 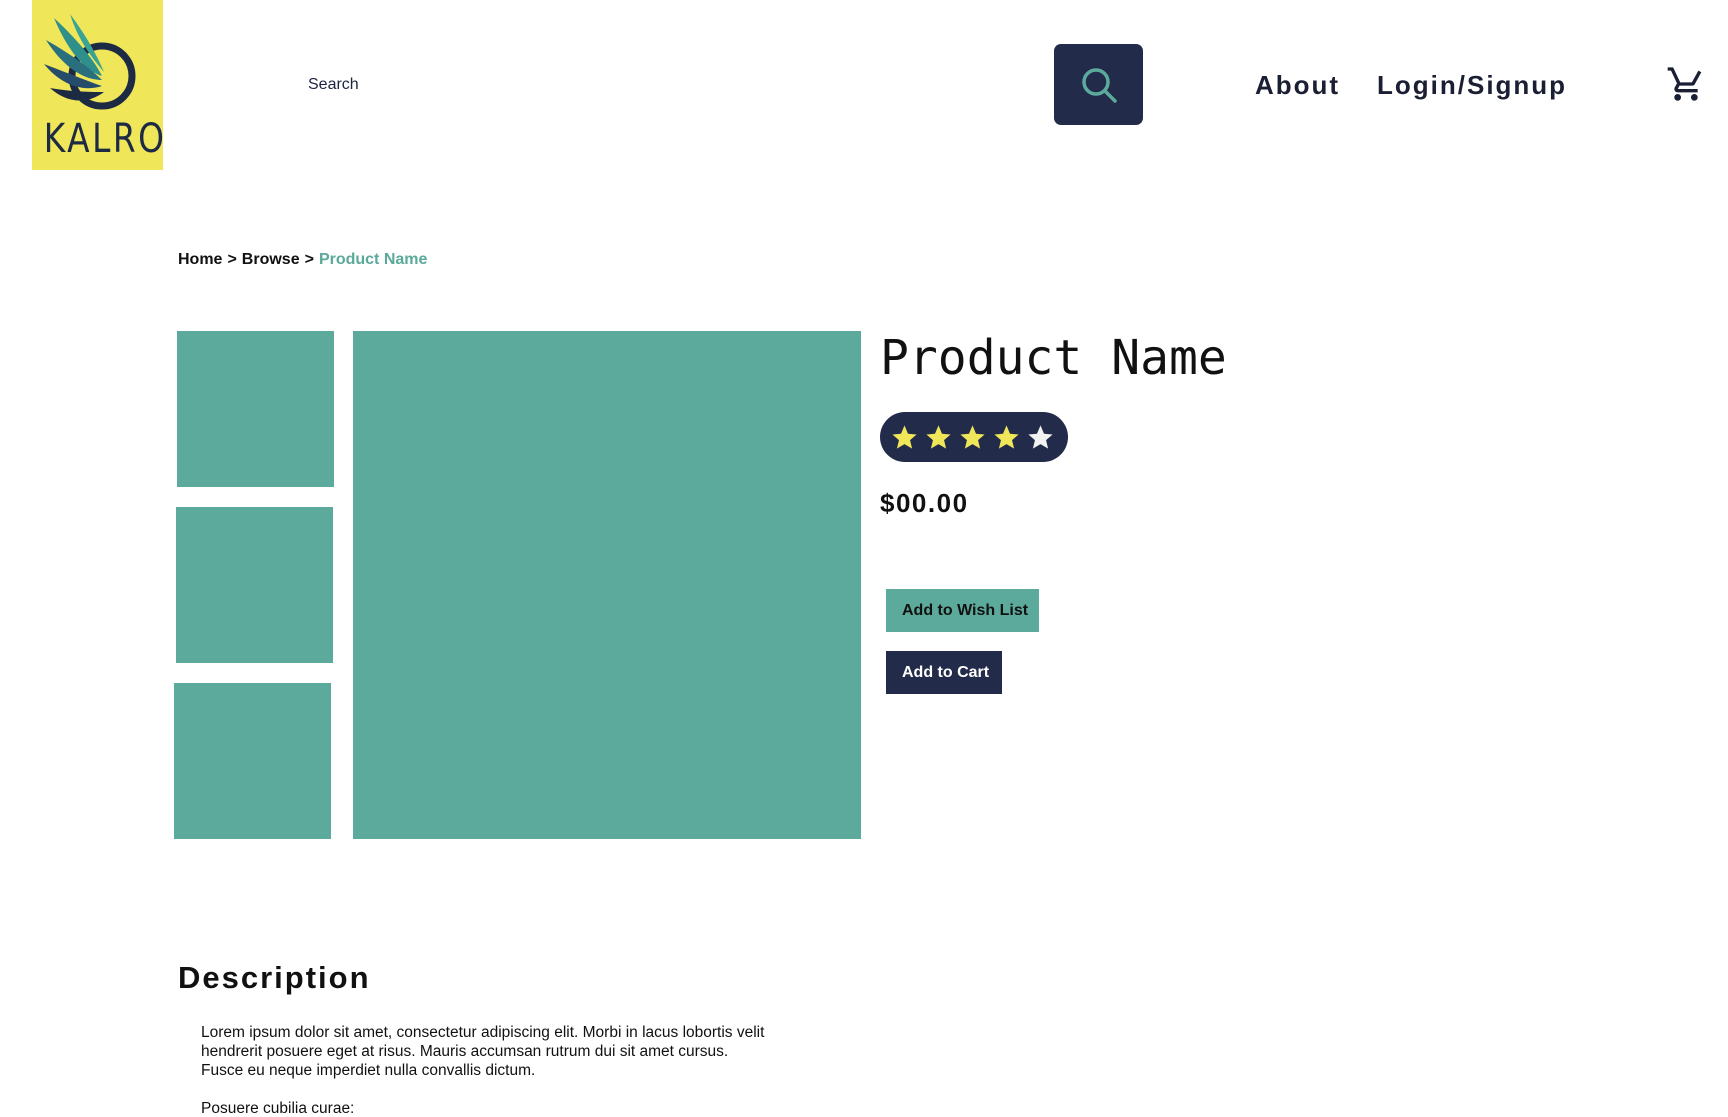 What do you see at coordinates (105, 139) in the screenshot?
I see `brand-wordmark: KALRO` at bounding box center [105, 139].